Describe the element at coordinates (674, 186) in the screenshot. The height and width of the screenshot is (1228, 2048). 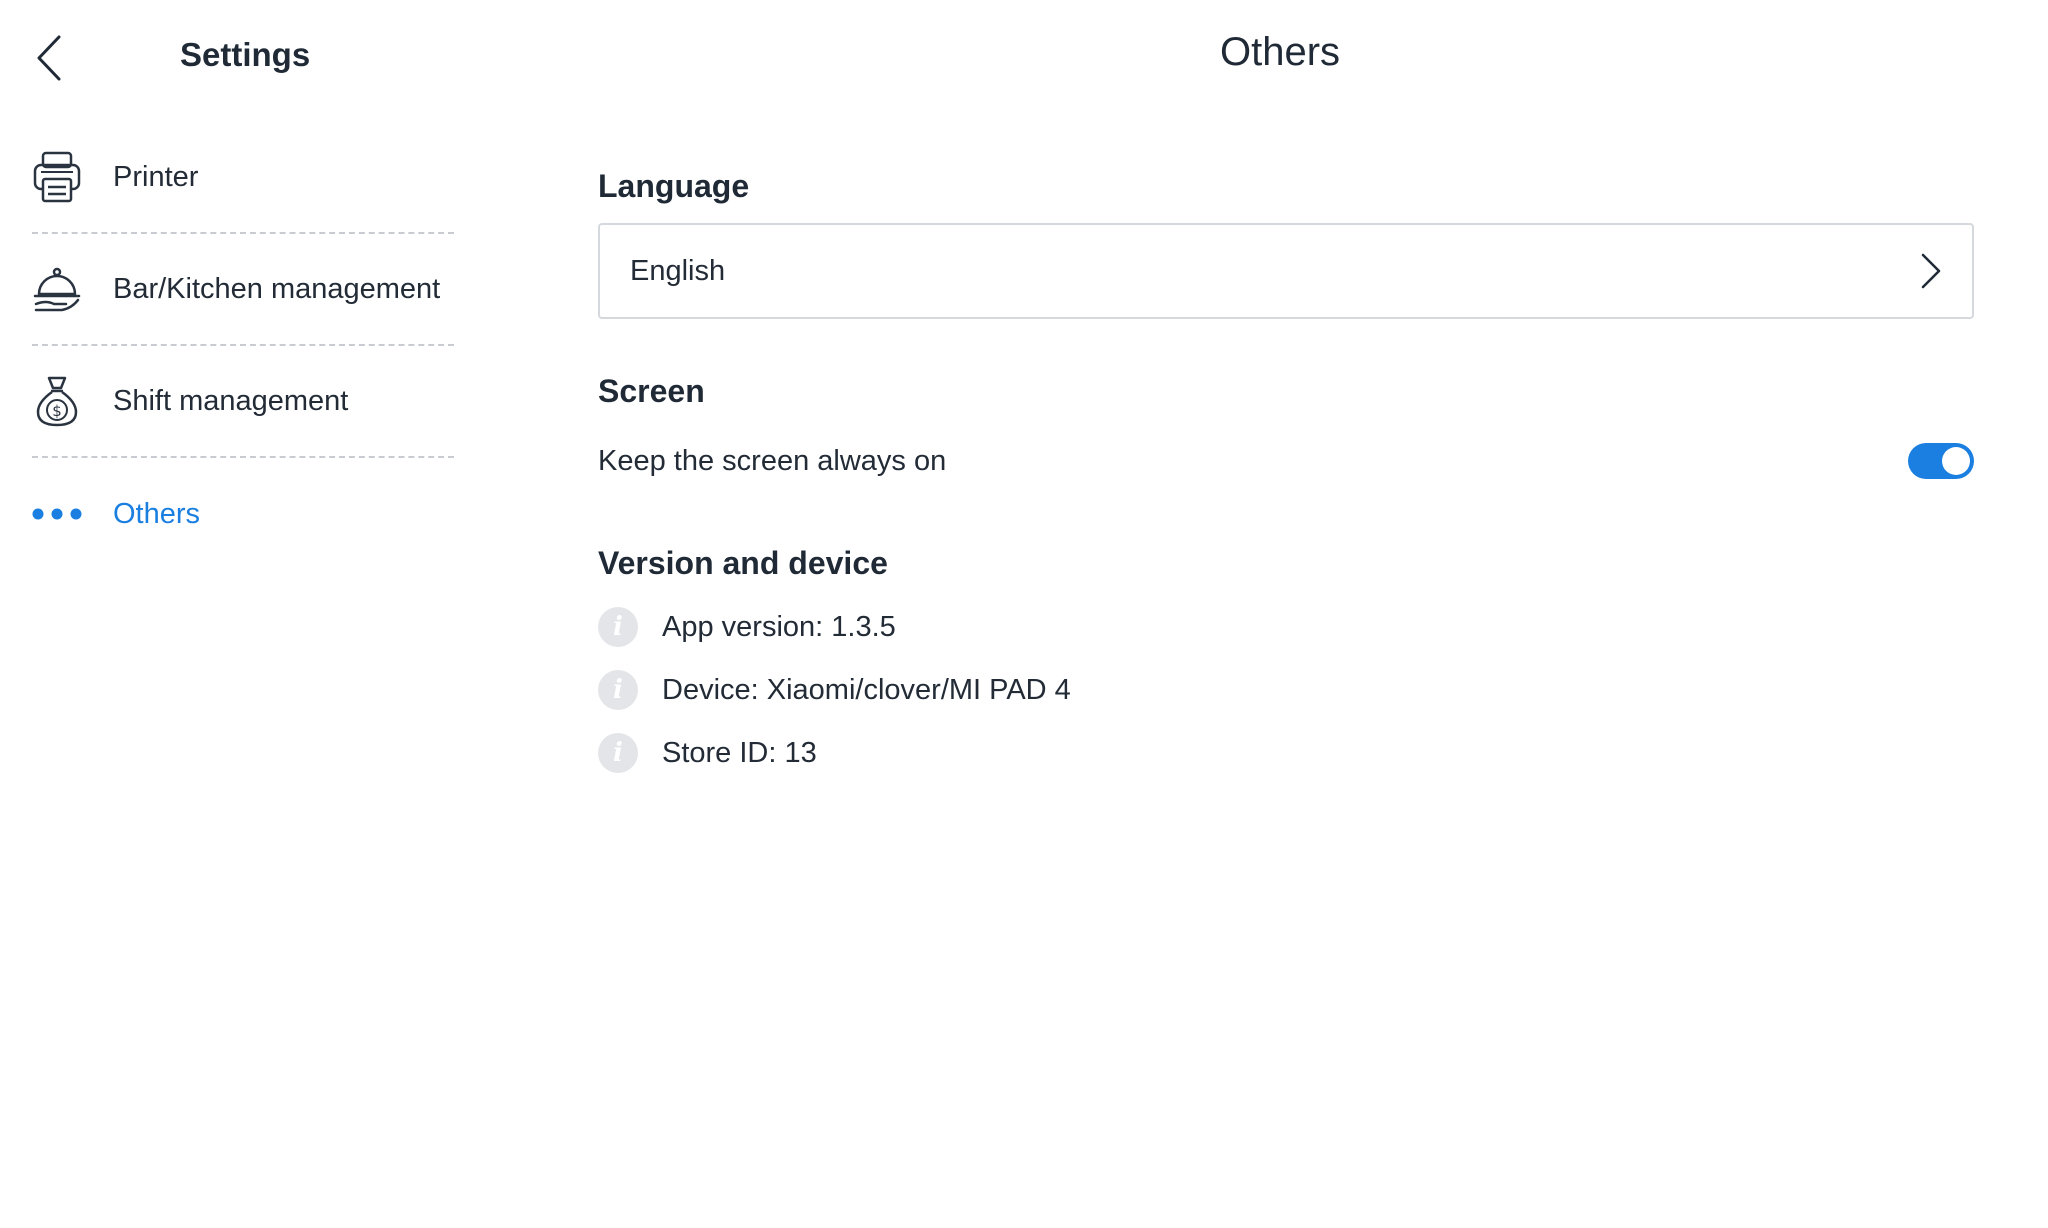
I see `language-section-title: Language` at that location.